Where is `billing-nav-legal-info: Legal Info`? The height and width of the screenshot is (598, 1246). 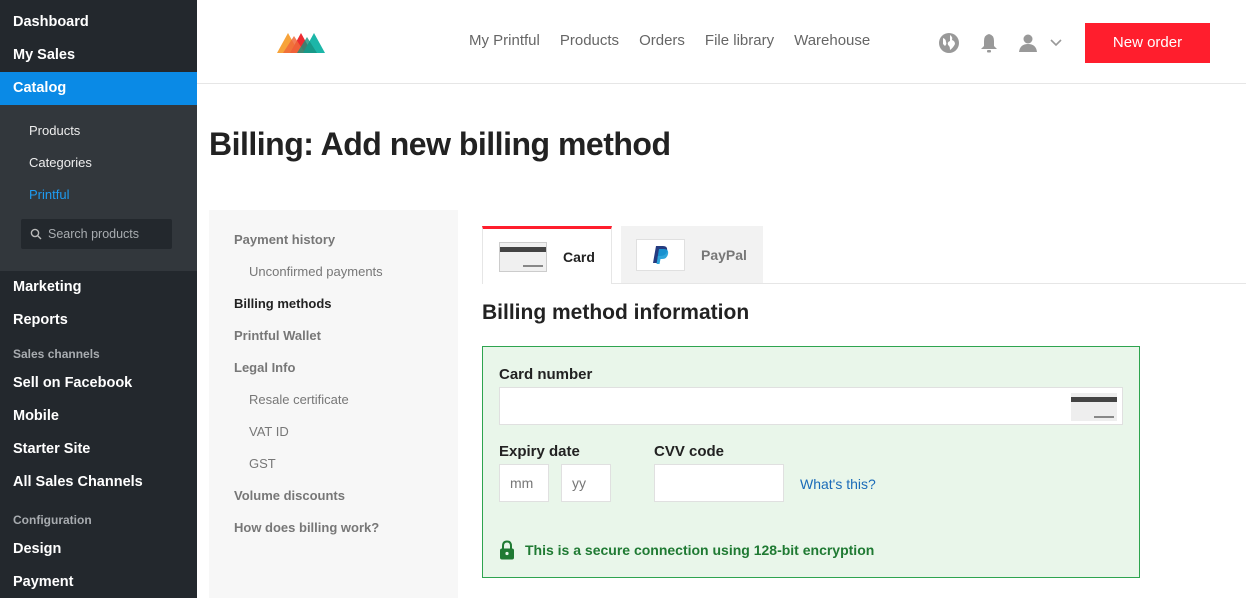 billing-nav-legal-info: Legal Info is located at coordinates (333, 373).